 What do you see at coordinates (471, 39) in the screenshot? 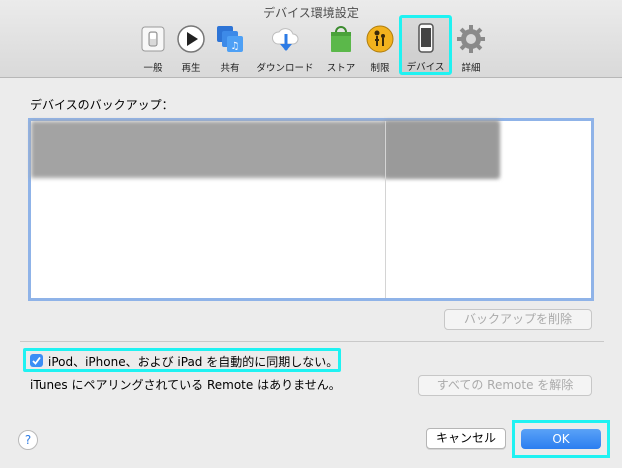
I see `gear-icon` at bounding box center [471, 39].